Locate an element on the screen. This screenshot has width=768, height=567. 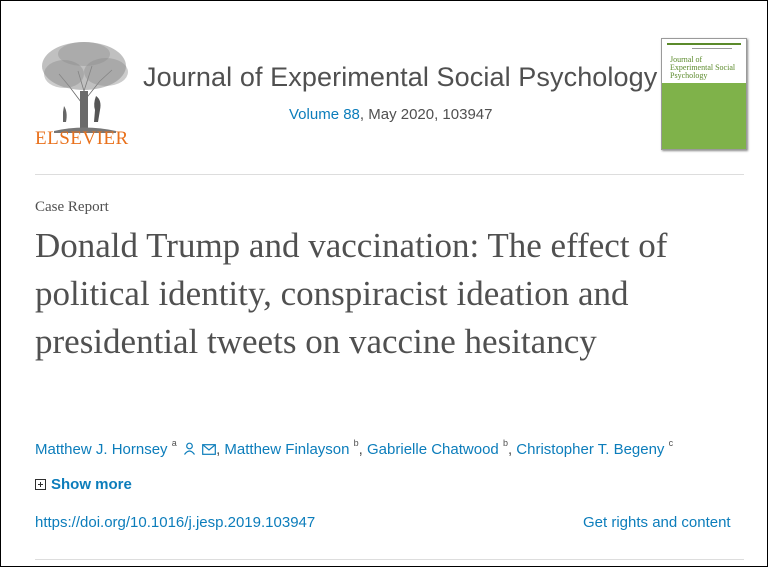
author-link: Gabrielle Chatwood is located at coordinates (433, 449).